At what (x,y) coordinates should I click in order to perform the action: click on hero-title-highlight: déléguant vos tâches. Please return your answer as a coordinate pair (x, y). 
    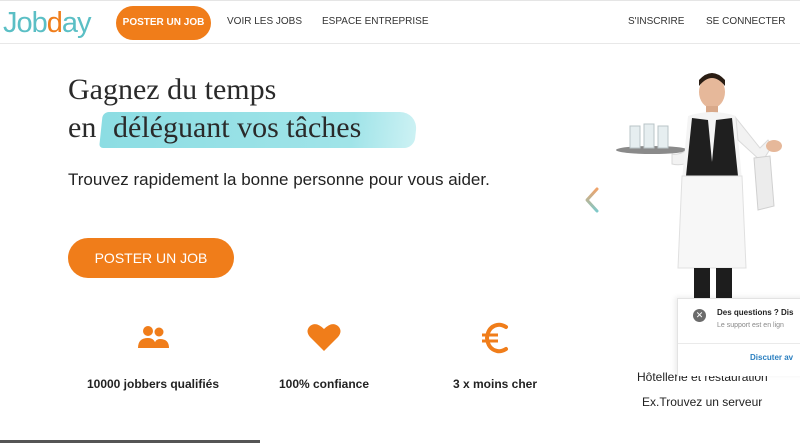
    Looking at the image, I should click on (237, 127).